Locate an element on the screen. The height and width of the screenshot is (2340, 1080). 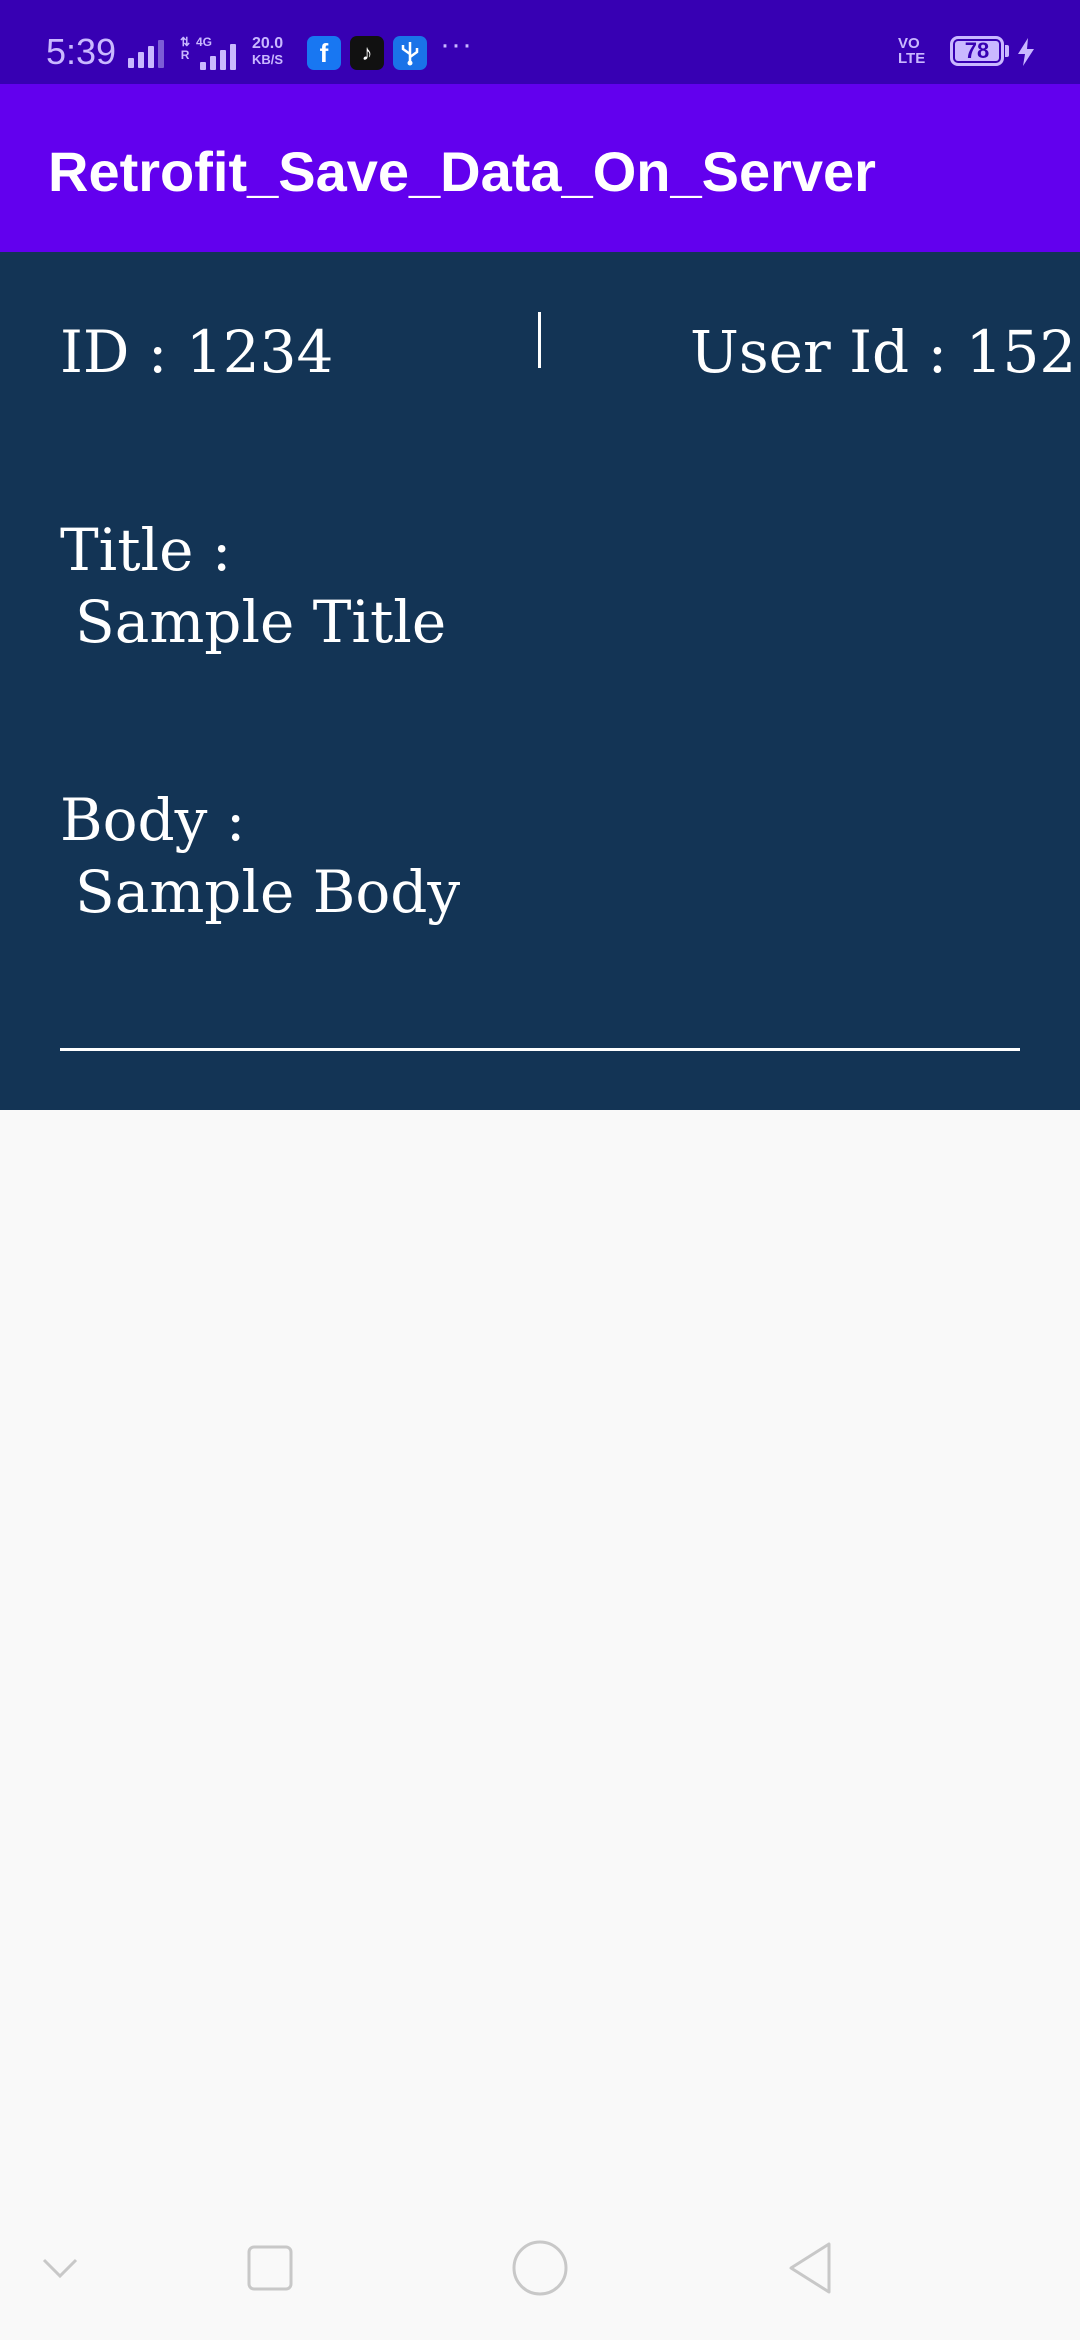
battery-icon: 78 is located at coordinates (977, 51).